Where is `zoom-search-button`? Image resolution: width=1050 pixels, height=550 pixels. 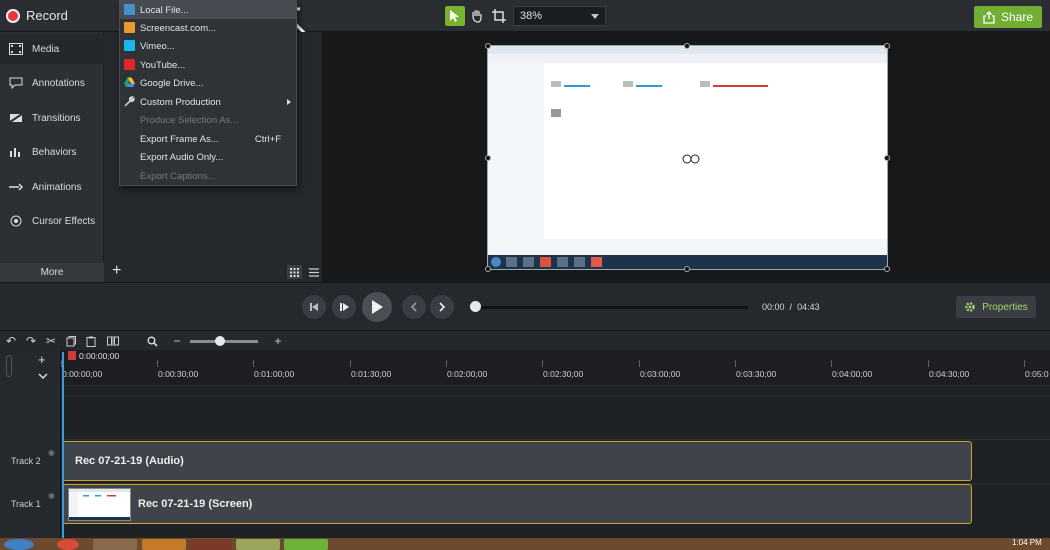 zoom-search-button is located at coordinates (152, 341).